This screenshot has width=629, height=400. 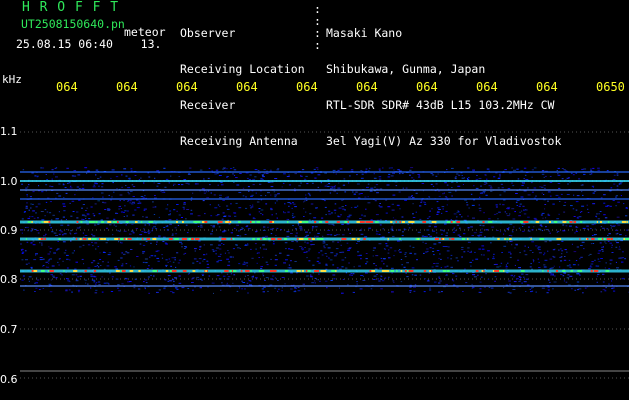 I want to click on meteor-count: 13., so click(x=151, y=44).